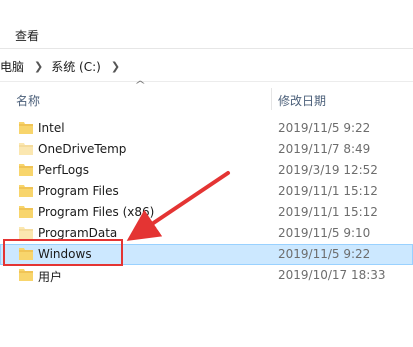 The height and width of the screenshot is (347, 413). What do you see at coordinates (206, 128) in the screenshot?
I see `file-row: Intel 2019/11/5 9:22` at bounding box center [206, 128].